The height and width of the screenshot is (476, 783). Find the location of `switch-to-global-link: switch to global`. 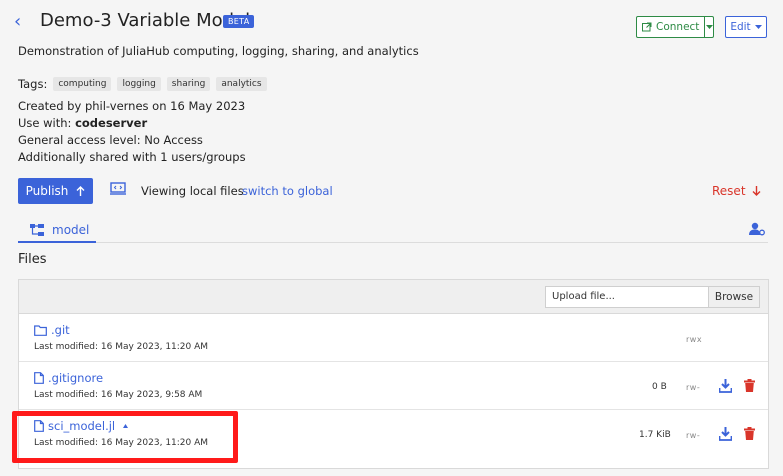

switch-to-global-link: switch to global is located at coordinates (287, 191).